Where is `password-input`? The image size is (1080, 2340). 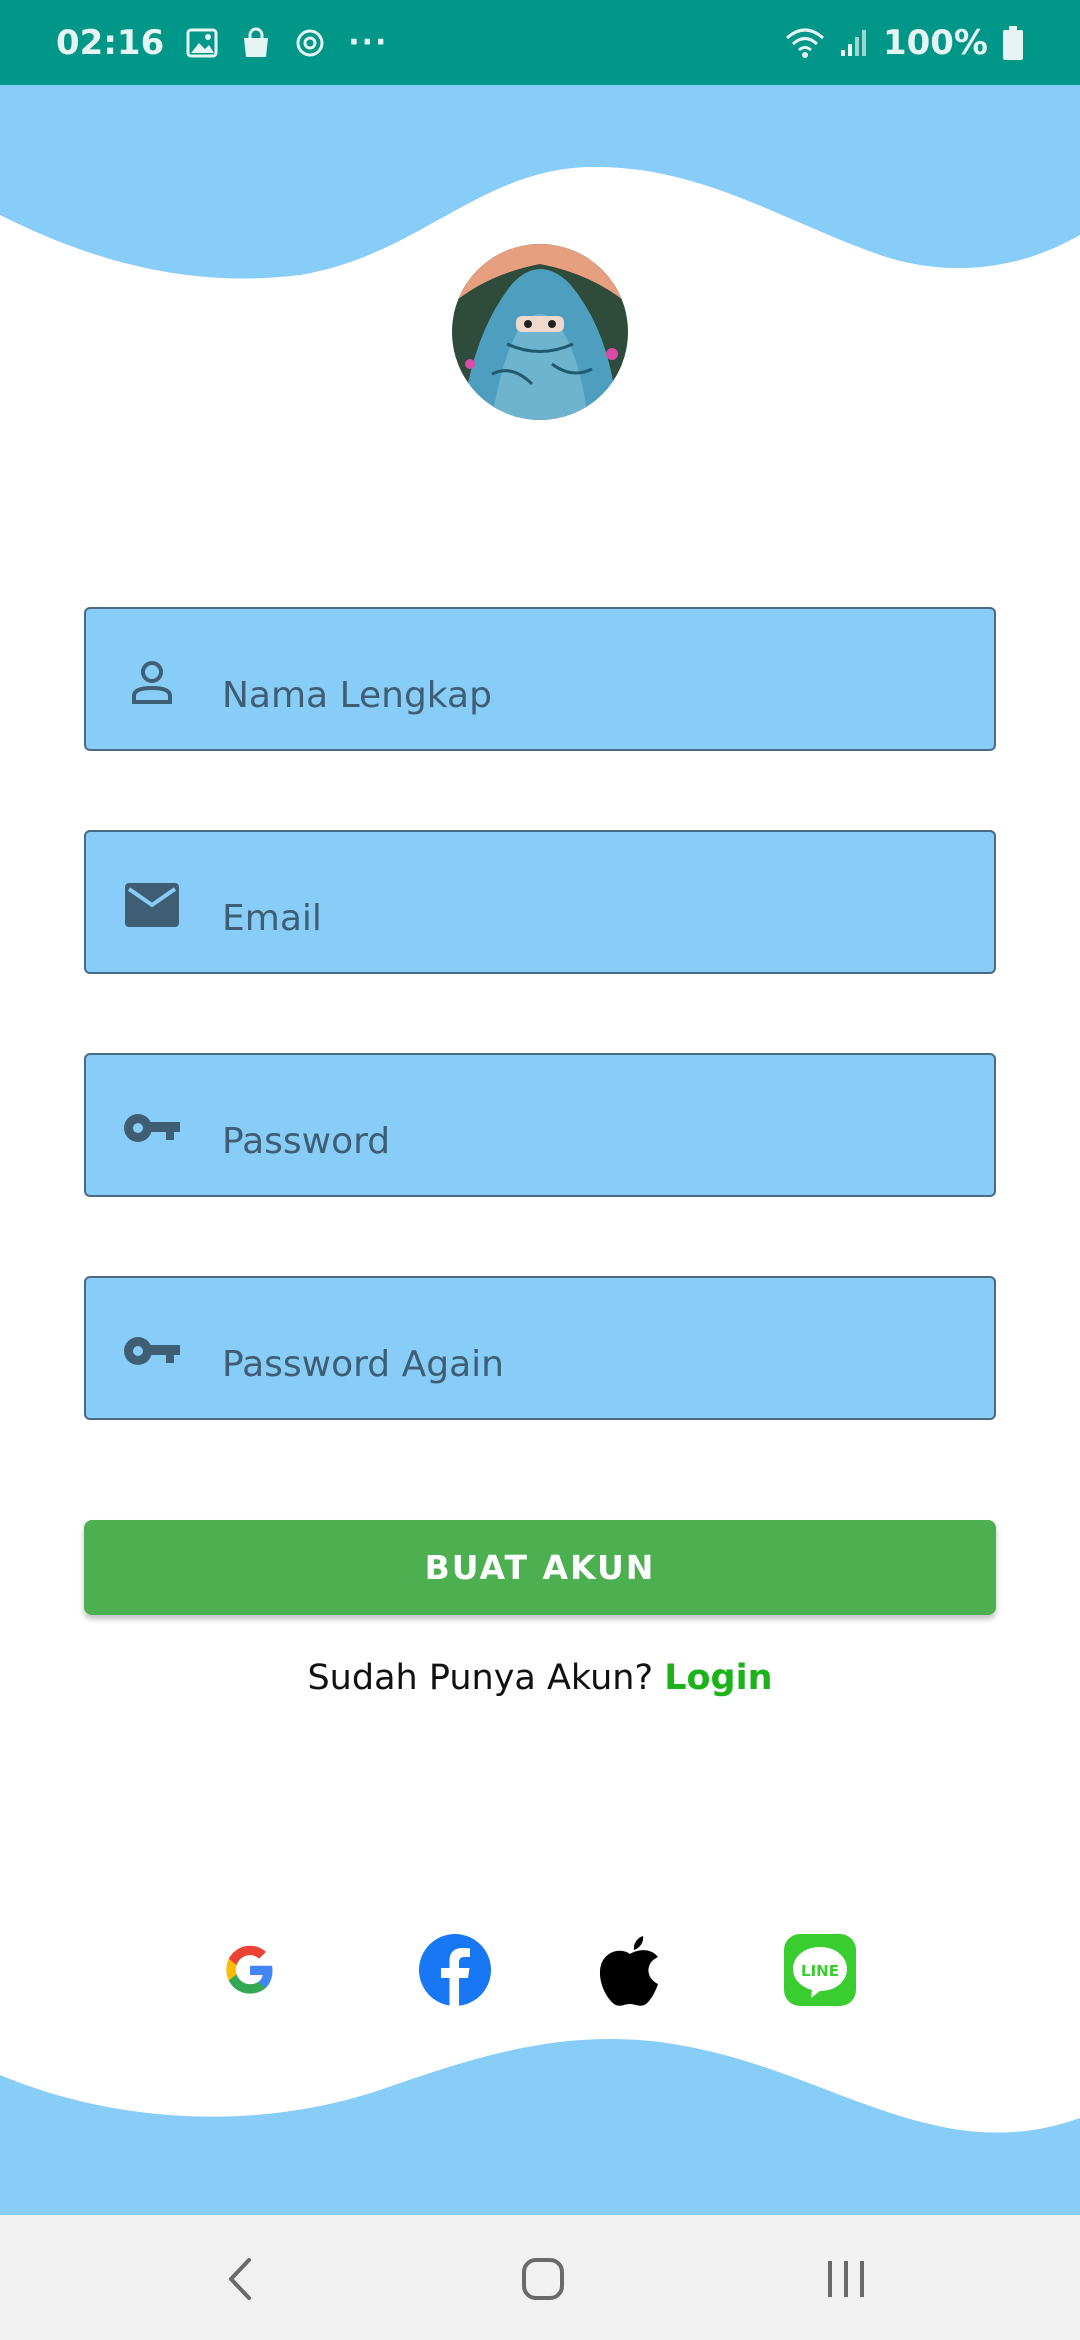
password-input is located at coordinates (592, 1135).